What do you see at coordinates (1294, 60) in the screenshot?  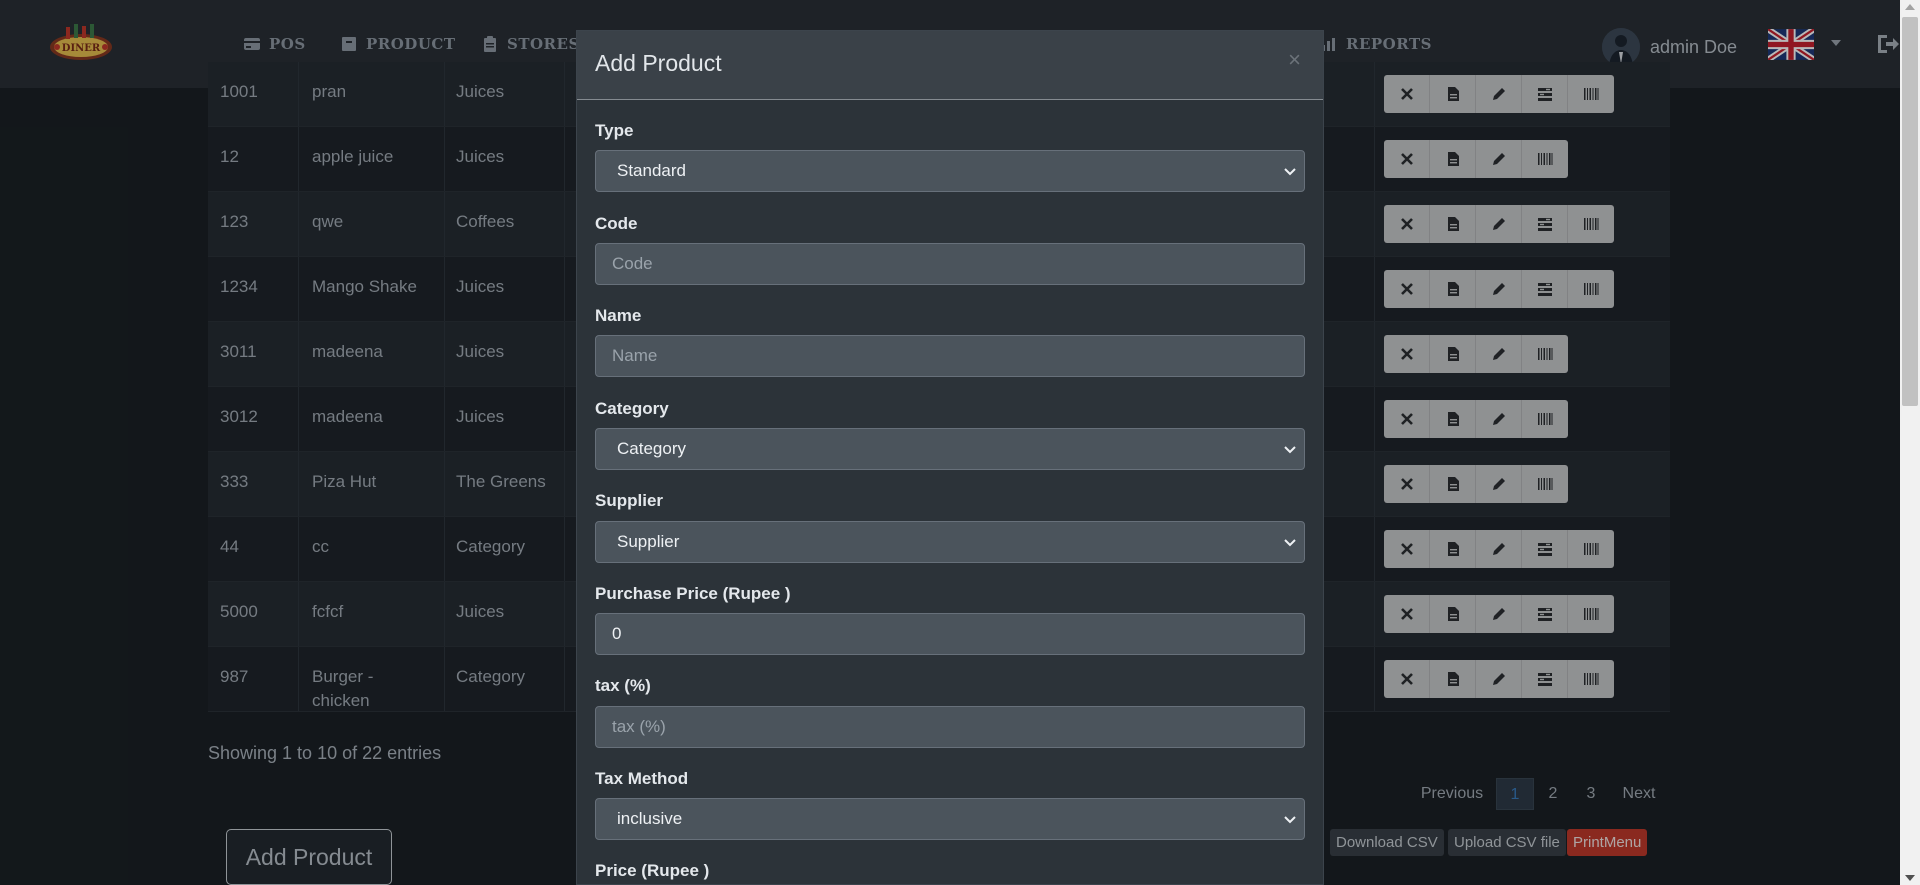 I see `close-icon: ×` at bounding box center [1294, 60].